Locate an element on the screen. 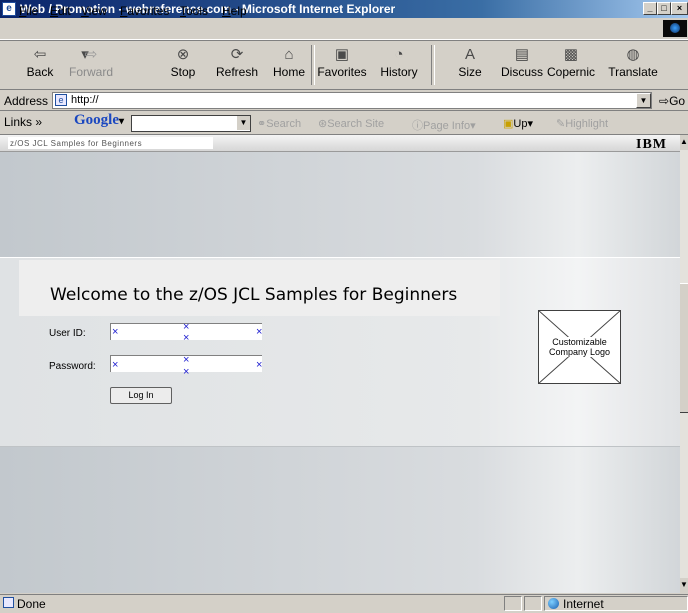 The image size is (688, 613). header-title: z/OS JCL Samples for Beginners is located at coordinates (76, 143).